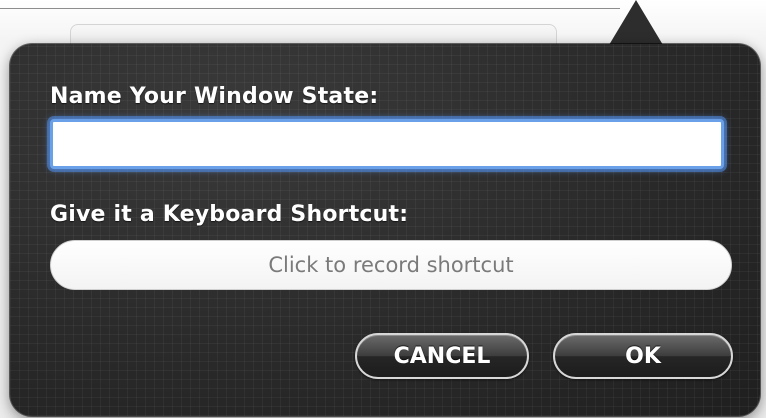 The height and width of the screenshot is (418, 766). I want to click on ok-button: OK, so click(643, 356).